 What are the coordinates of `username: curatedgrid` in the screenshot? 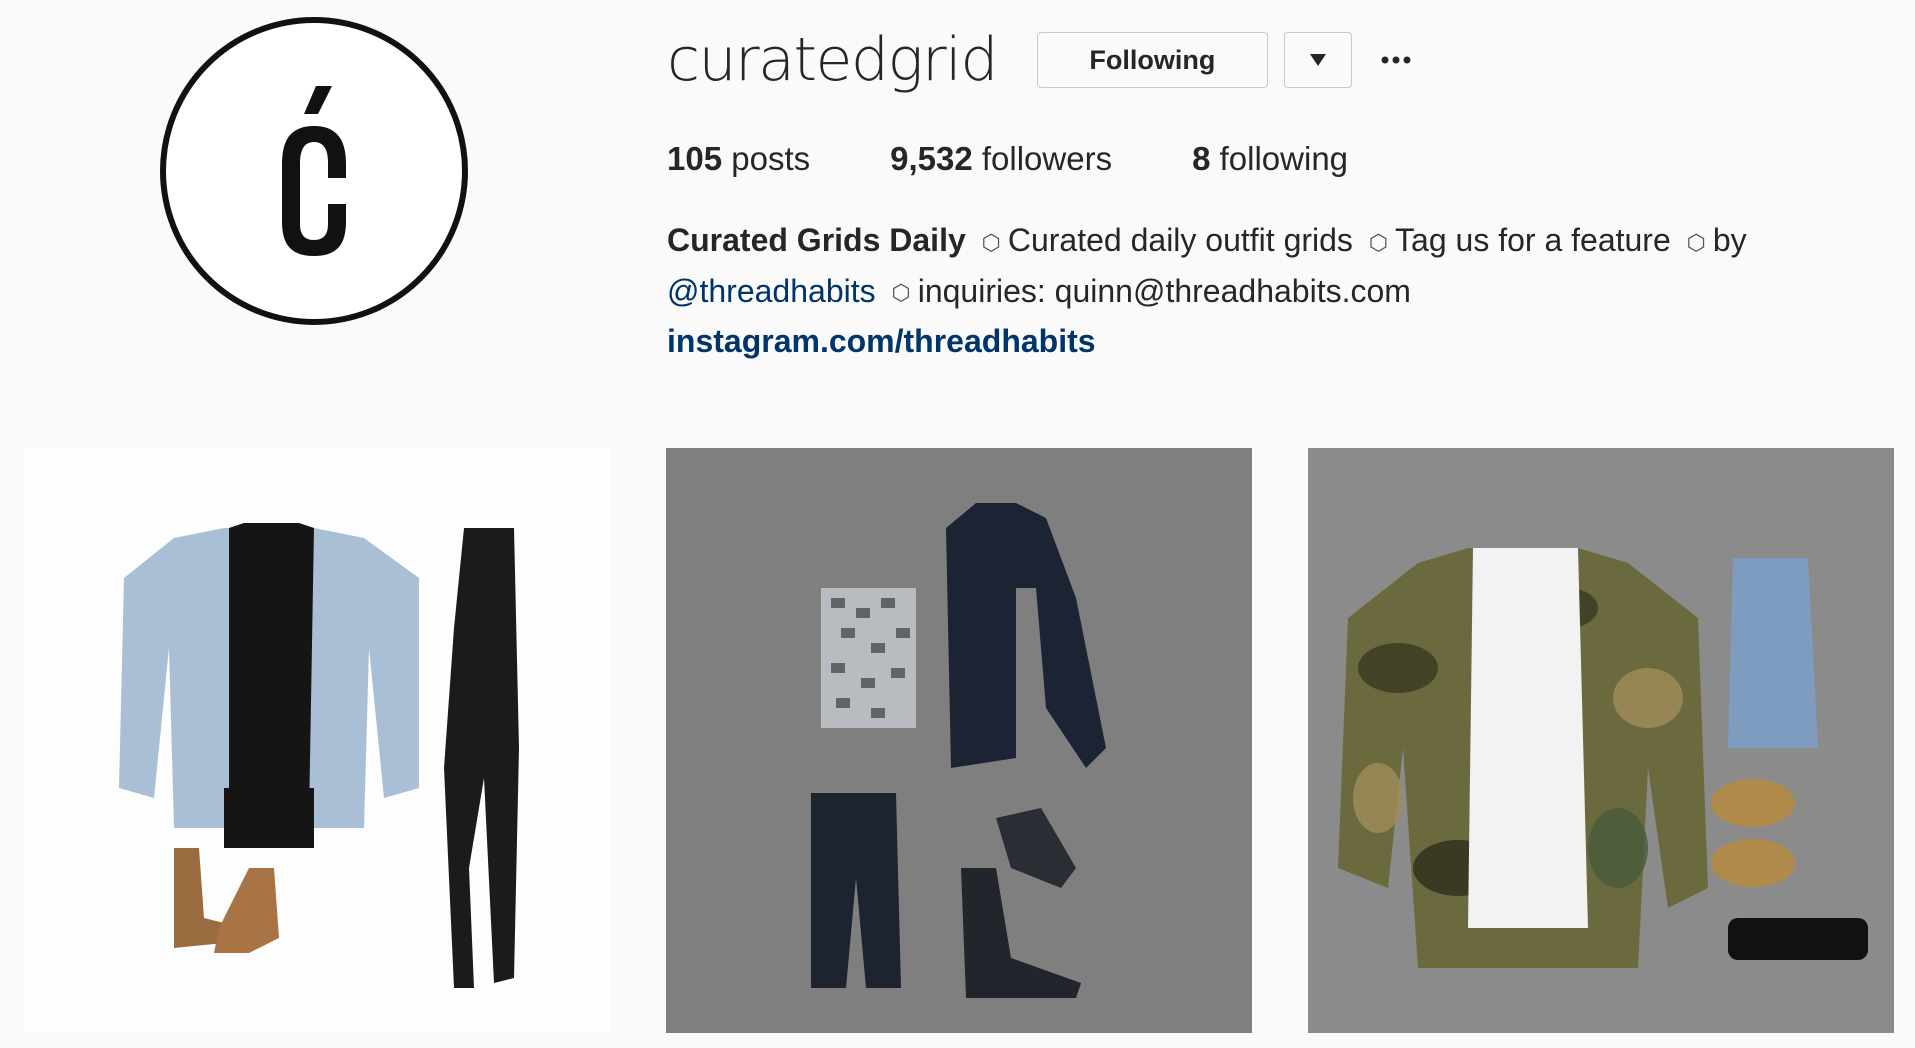 It's located at (832, 60).